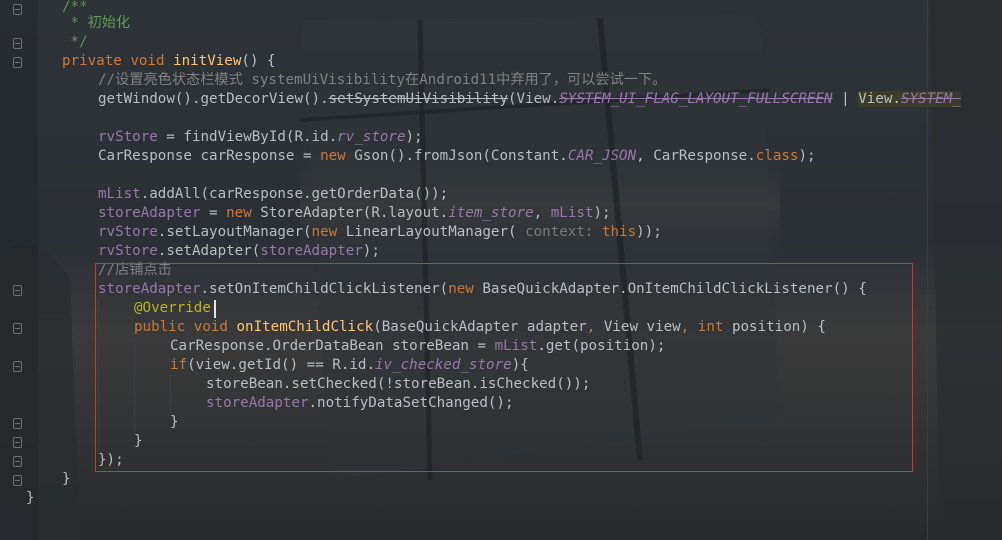 The height and width of the screenshot is (540, 1002). What do you see at coordinates (209, 251) in the screenshot?
I see `code-token: .setAdapter(` at bounding box center [209, 251].